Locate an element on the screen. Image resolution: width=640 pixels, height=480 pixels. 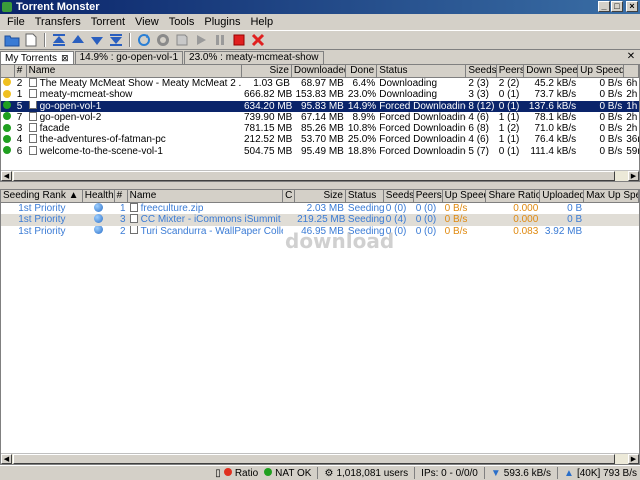
menu-plugins: Plugins is located at coordinates (222, 22).